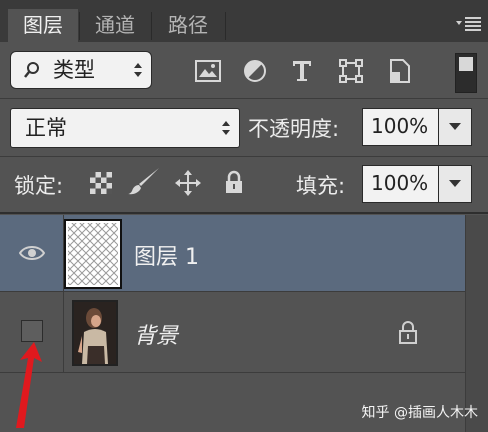 The image size is (488, 432). I want to click on watermark-text: 知乎 @插画人木木, so click(419, 413).